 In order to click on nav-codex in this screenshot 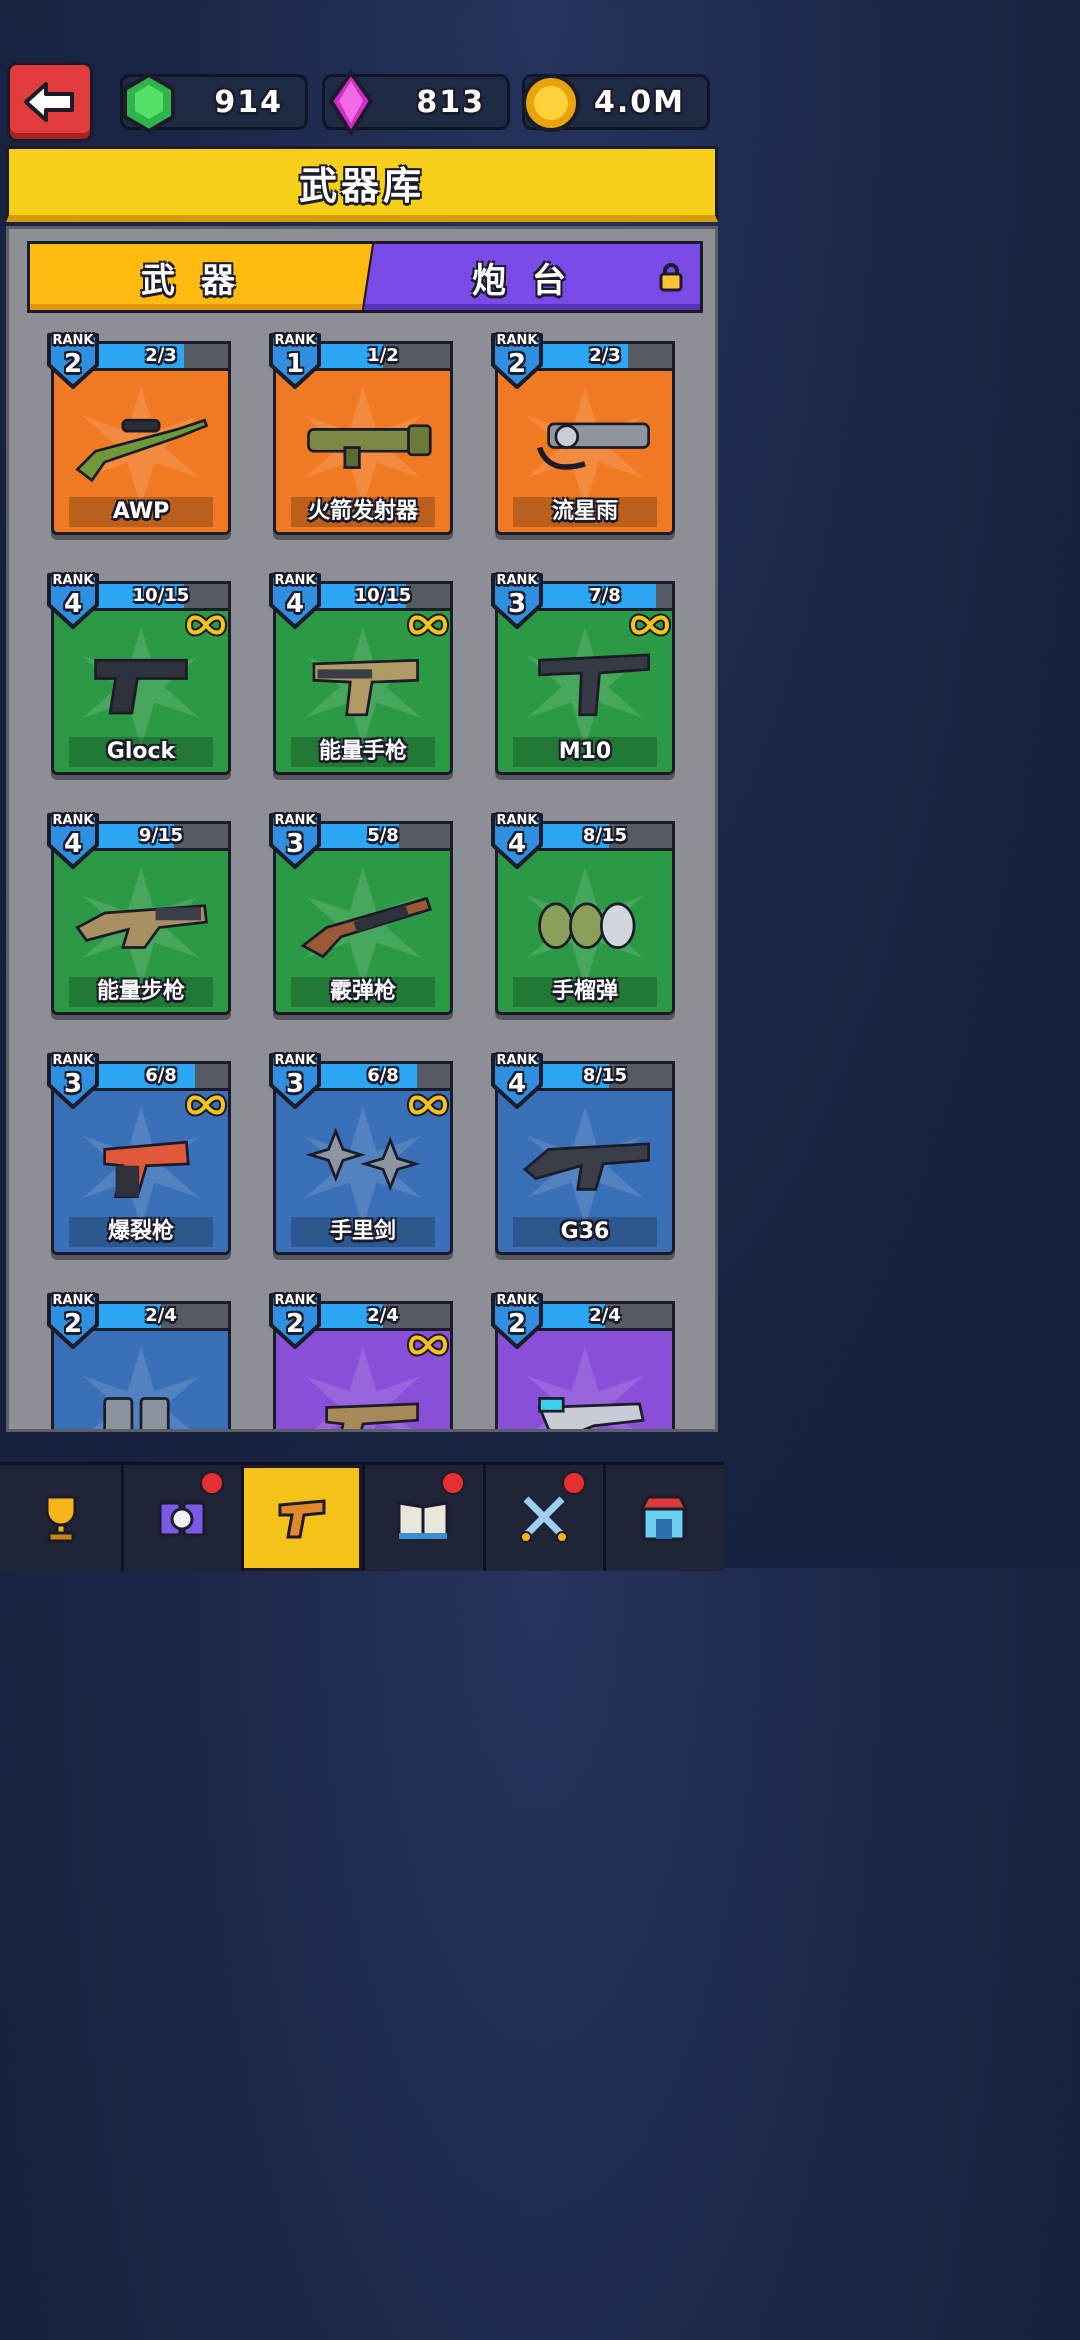, I will do `click(422, 1518)`.